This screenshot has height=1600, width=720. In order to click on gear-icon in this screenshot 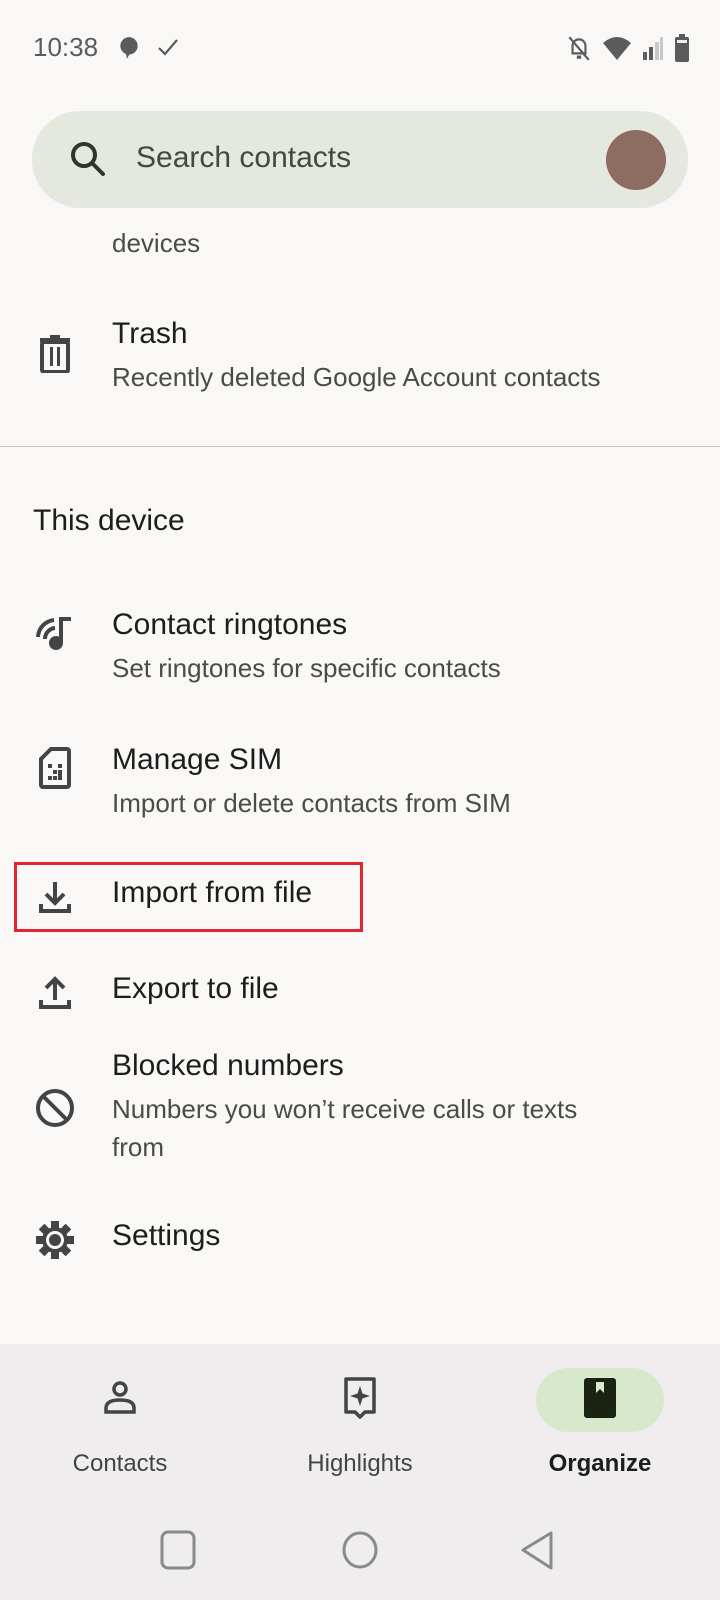, I will do `click(55, 1240)`.